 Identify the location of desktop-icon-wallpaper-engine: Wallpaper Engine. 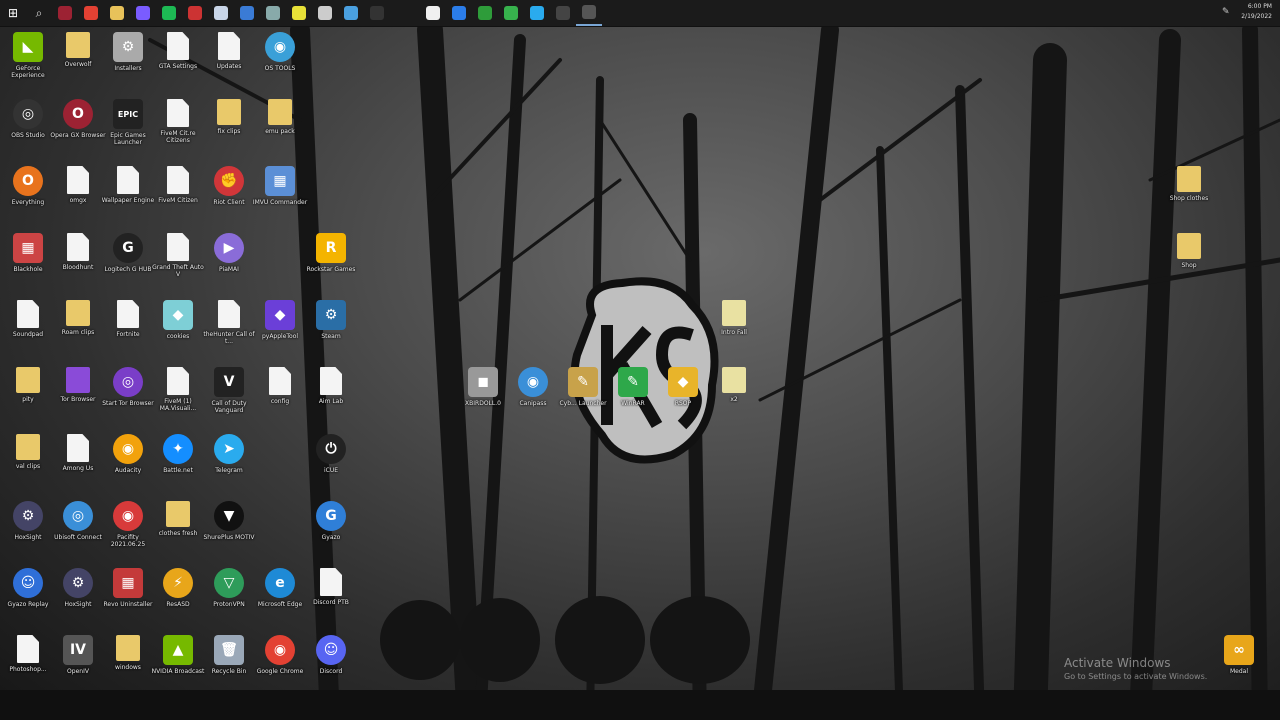
(128, 196).